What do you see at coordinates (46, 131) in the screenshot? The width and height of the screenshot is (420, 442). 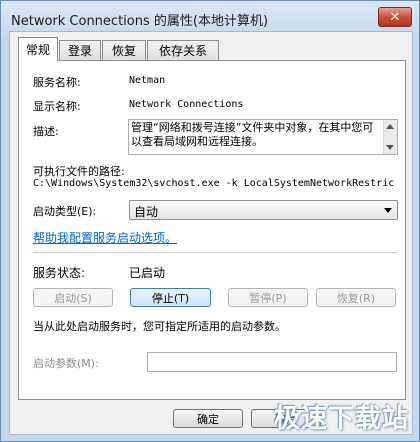 I see `description-label: 描述:` at bounding box center [46, 131].